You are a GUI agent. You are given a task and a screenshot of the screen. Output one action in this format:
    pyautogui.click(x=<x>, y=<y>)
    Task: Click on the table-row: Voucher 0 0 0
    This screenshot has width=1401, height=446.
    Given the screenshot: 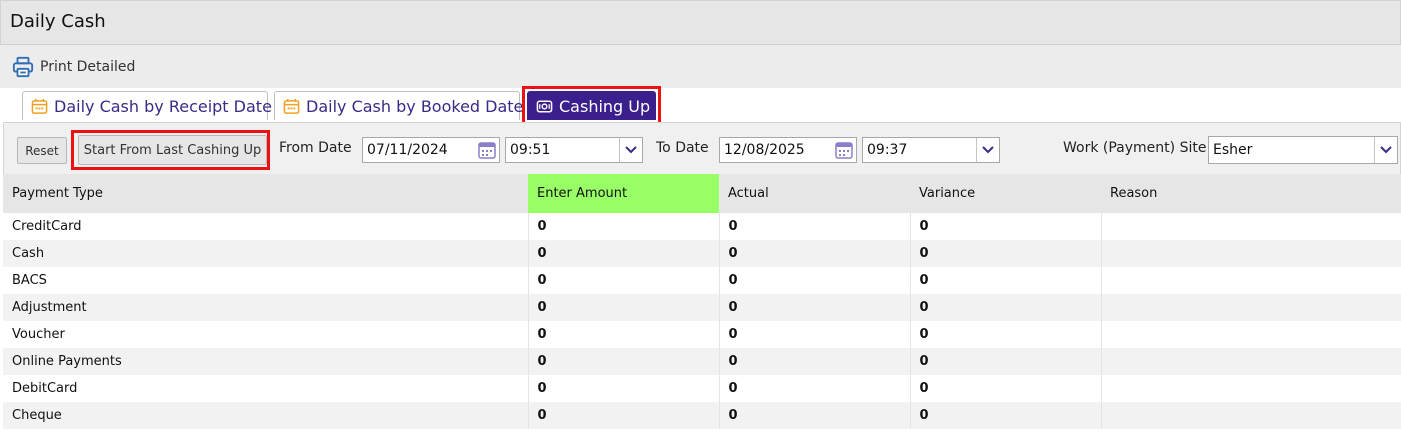 What is the action you would take?
    pyautogui.click(x=702, y=334)
    